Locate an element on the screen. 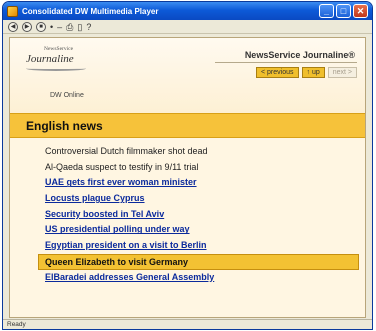 The image size is (376, 331). status-bar: Ready is located at coordinates (187, 324).